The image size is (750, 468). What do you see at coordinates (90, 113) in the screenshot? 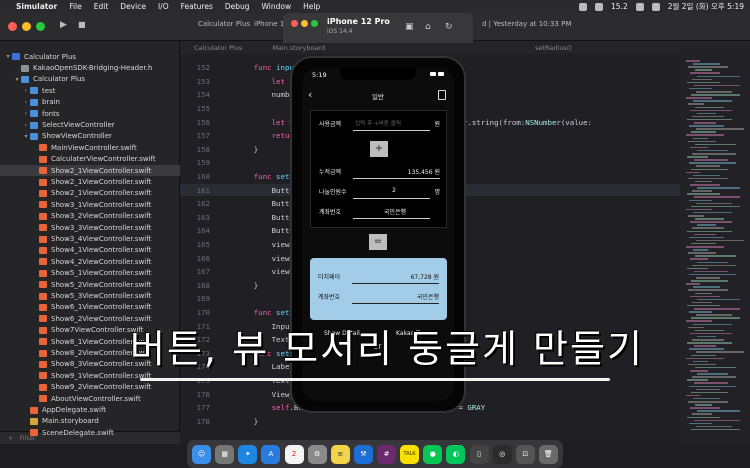
I see `navigator-item: › fonts` at bounding box center [90, 113].